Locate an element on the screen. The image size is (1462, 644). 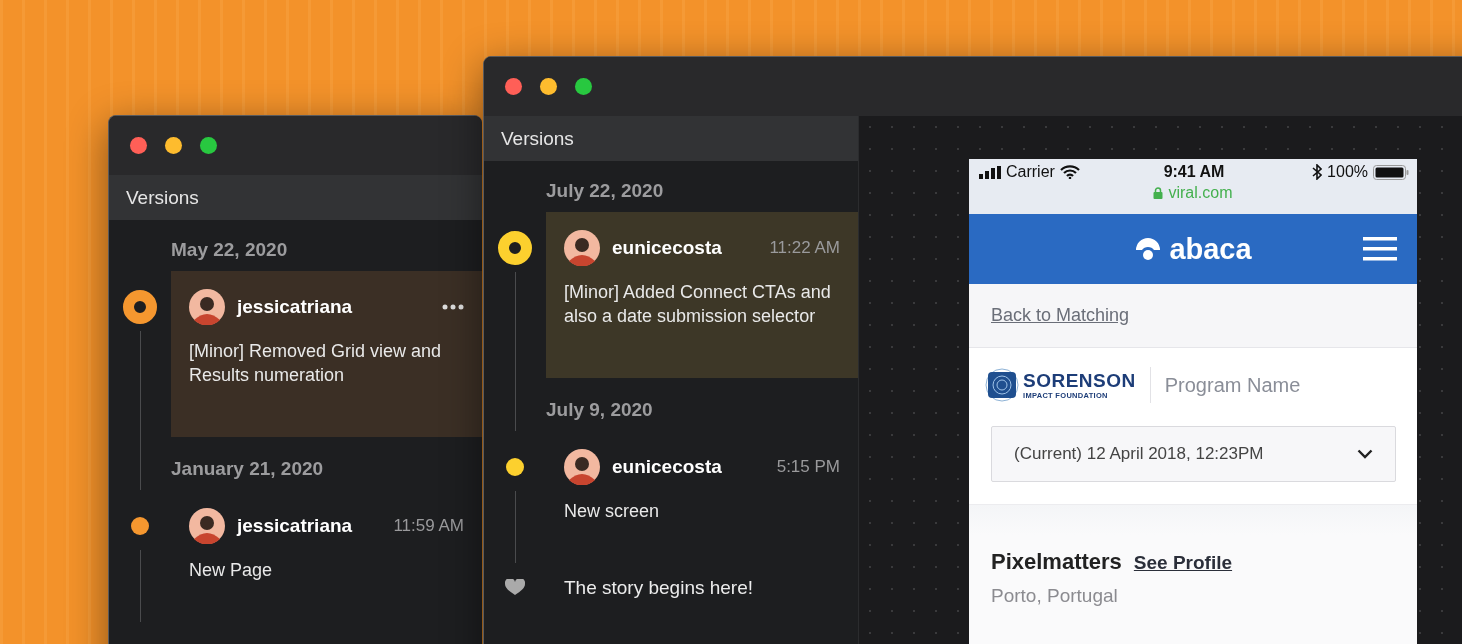
version-select: (Current) 12 April 2018, 12:23PM is located at coordinates (1193, 454).